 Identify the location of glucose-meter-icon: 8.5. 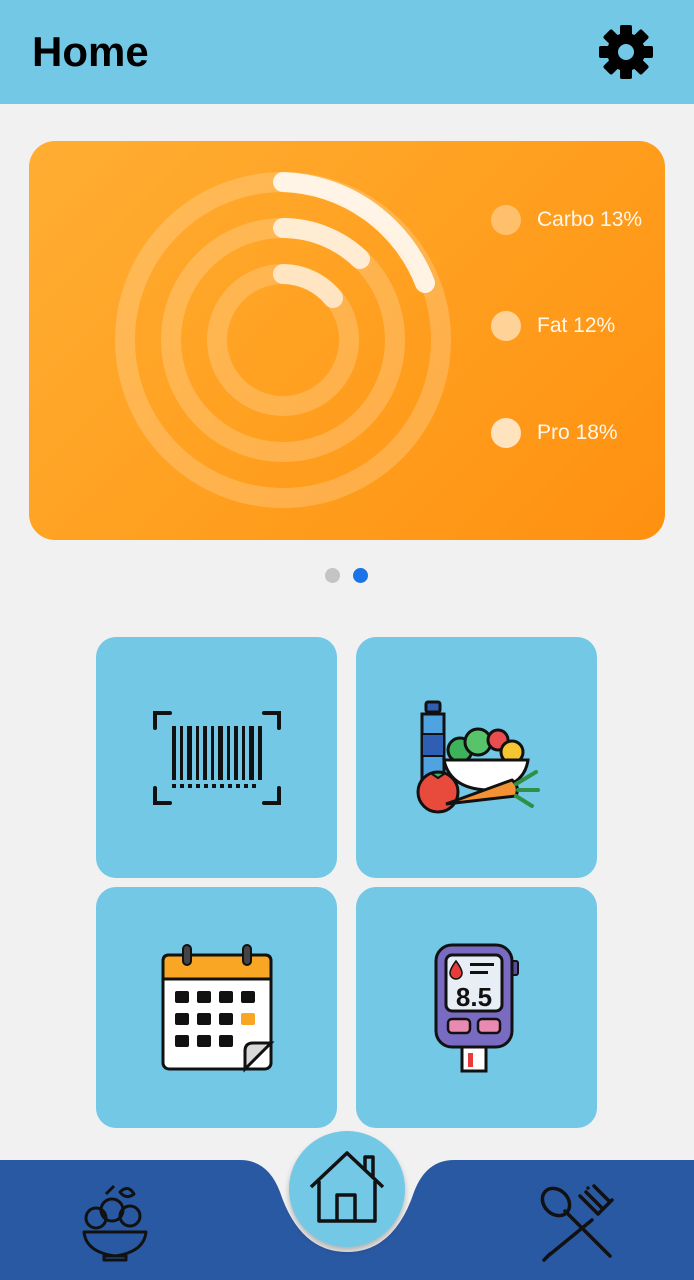
(476, 1008).